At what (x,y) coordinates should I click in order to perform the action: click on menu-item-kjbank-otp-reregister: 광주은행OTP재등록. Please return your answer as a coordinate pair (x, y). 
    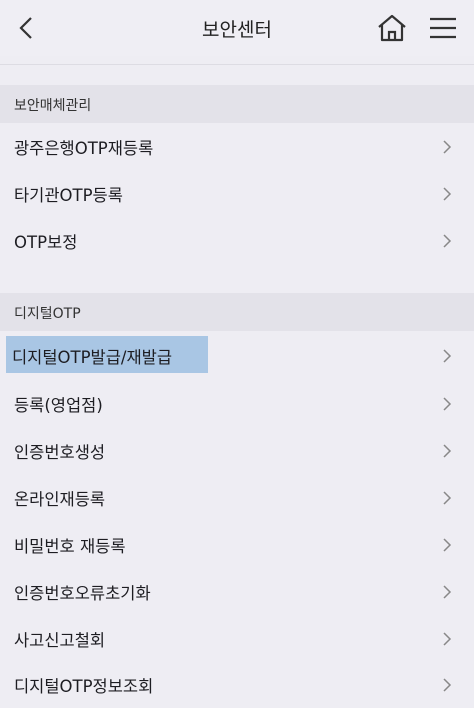
    Looking at the image, I should click on (237, 146).